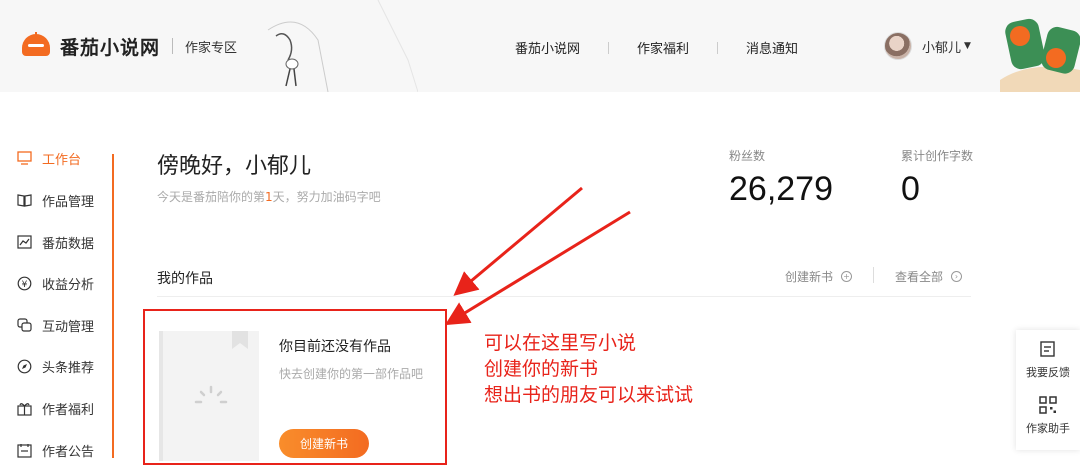  Describe the element at coordinates (234, 166) in the screenshot. I see `greeting: 傍晚好，小郁儿` at that location.